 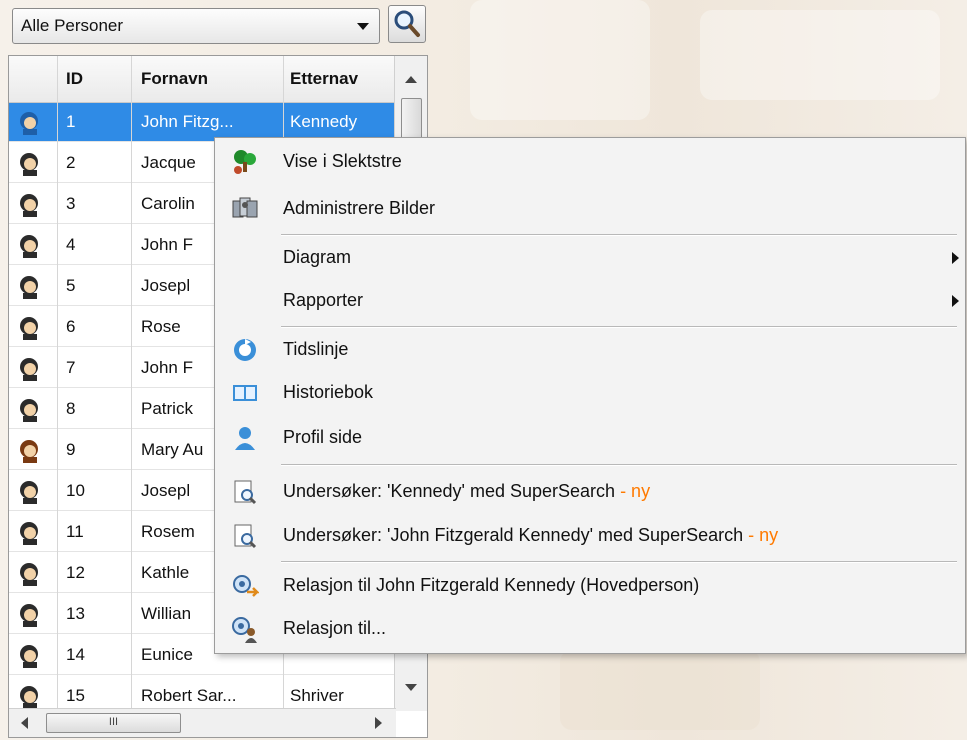 I want to click on menu-label: Administrere Bilder, so click(x=359, y=208).